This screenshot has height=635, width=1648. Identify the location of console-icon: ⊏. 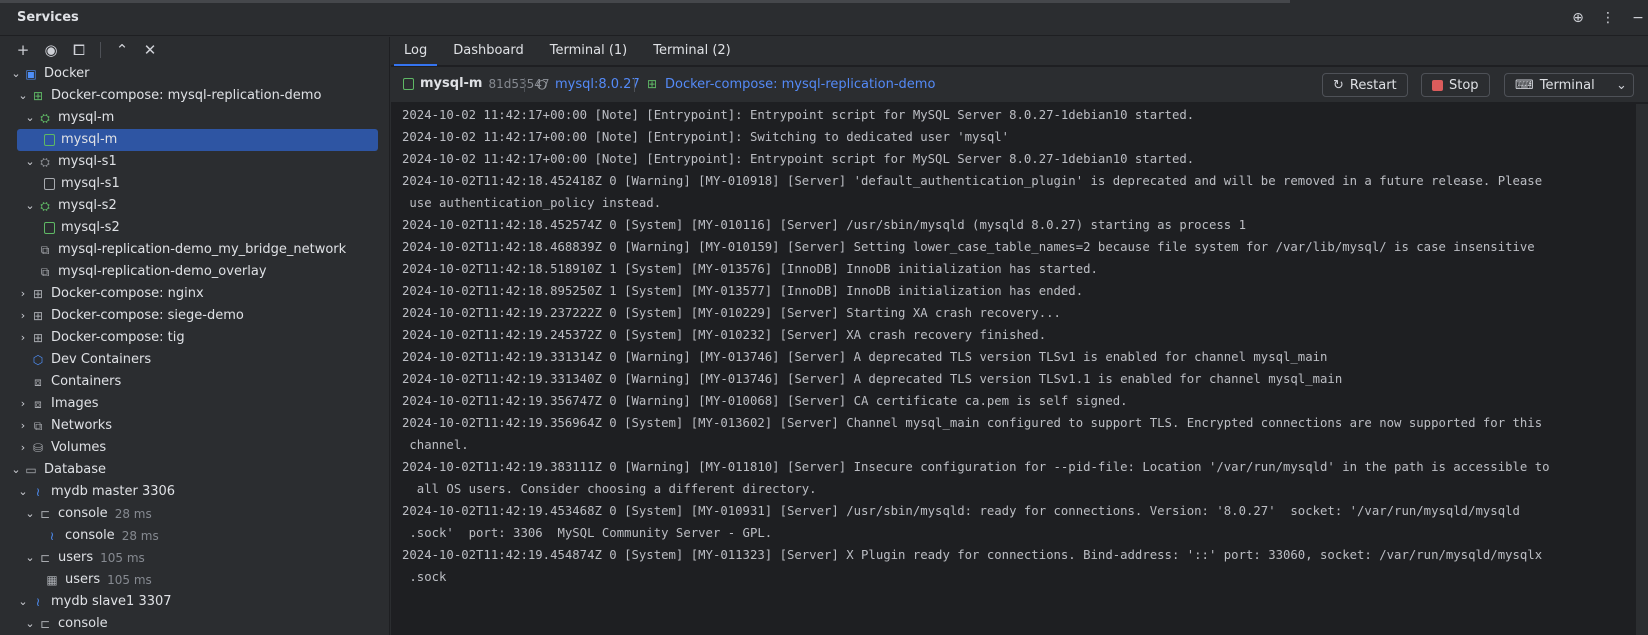
(45, 514).